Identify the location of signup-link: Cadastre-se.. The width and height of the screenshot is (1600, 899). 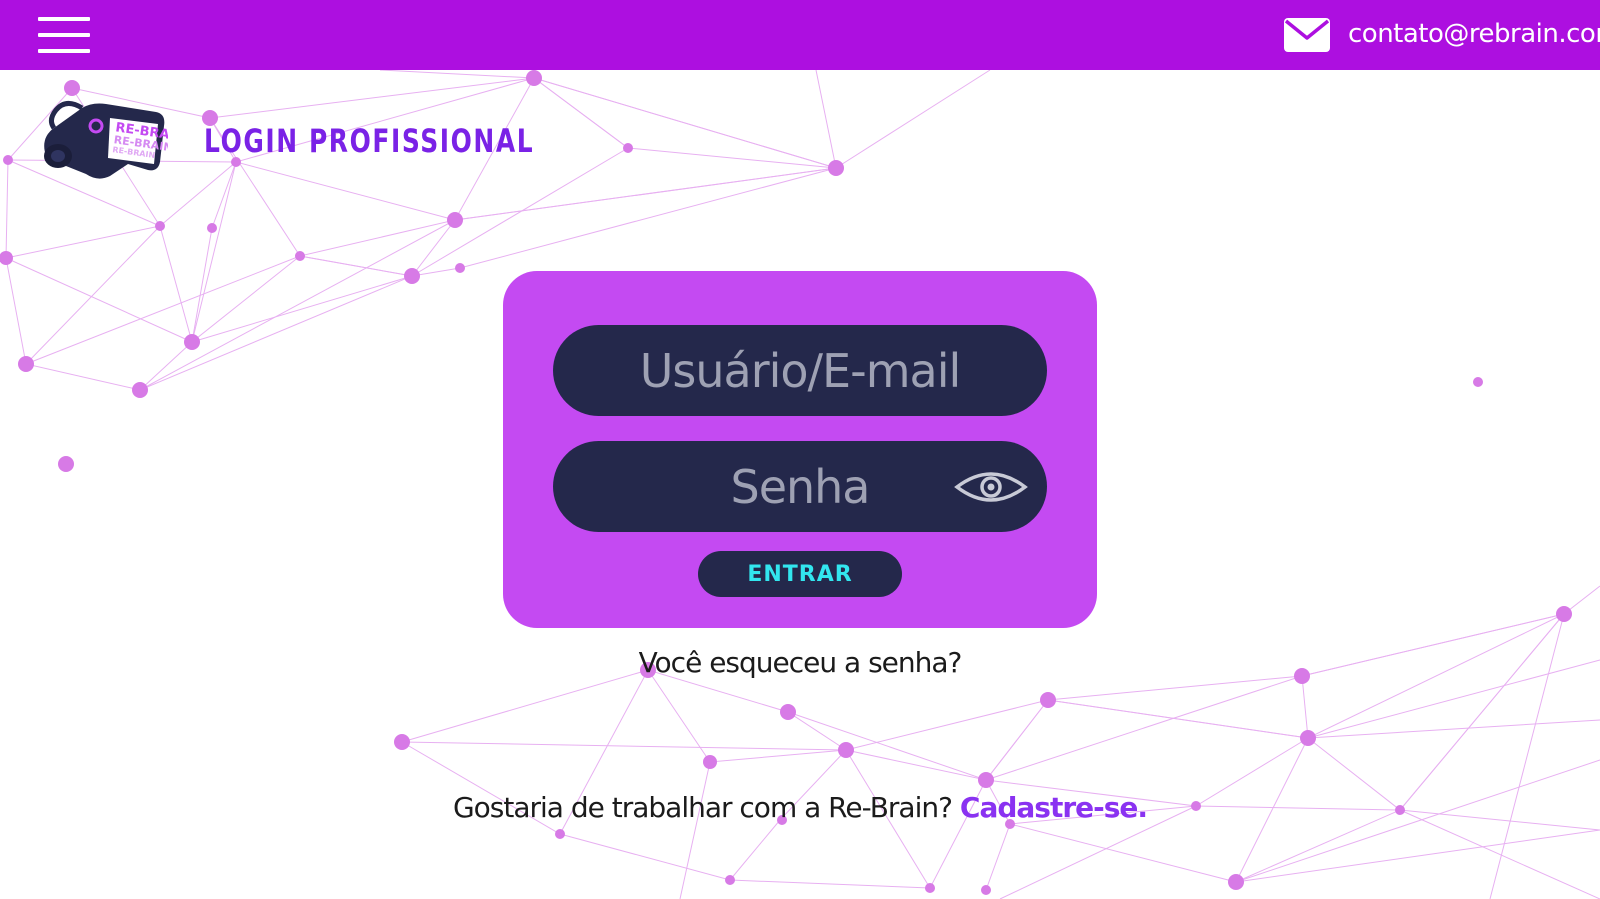
(1054, 807).